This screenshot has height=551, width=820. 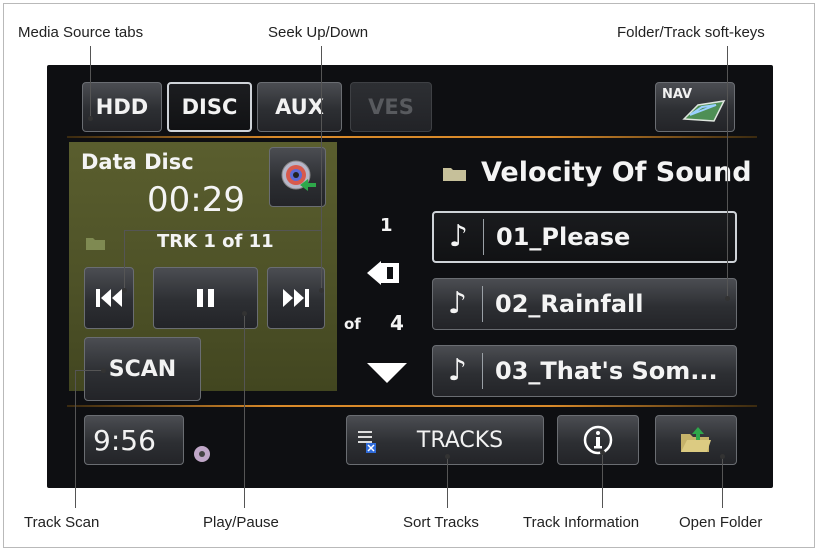 What do you see at coordinates (81, 32) in the screenshot?
I see `callout-media-source-tabs: Media Source tabs` at bounding box center [81, 32].